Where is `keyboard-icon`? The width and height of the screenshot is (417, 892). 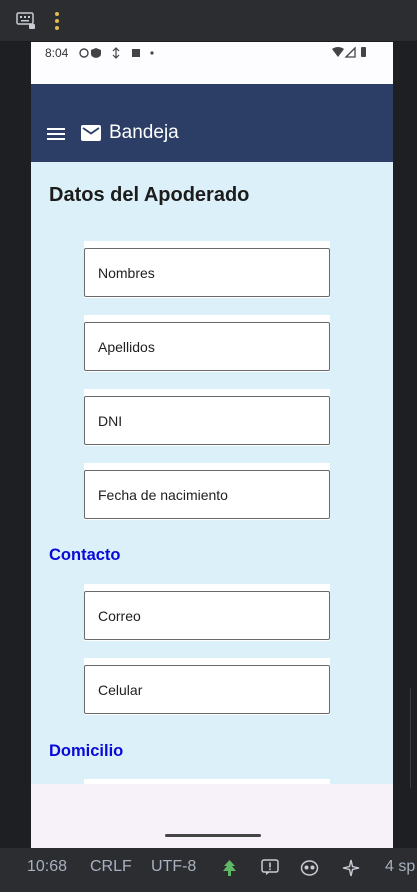
keyboard-icon is located at coordinates (26, 21).